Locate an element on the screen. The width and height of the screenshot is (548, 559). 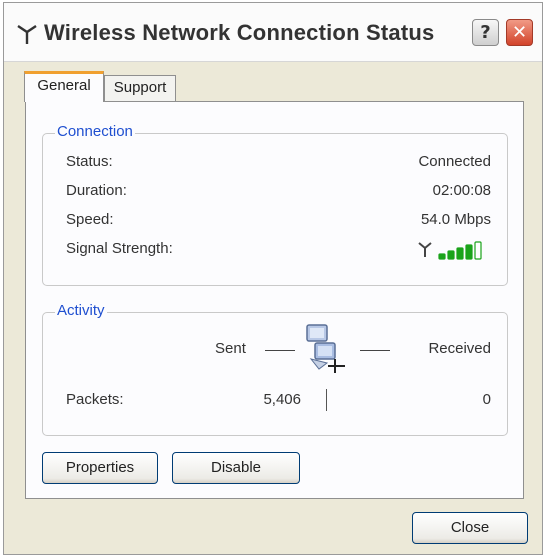
received-label: Received is located at coordinates (459, 348).